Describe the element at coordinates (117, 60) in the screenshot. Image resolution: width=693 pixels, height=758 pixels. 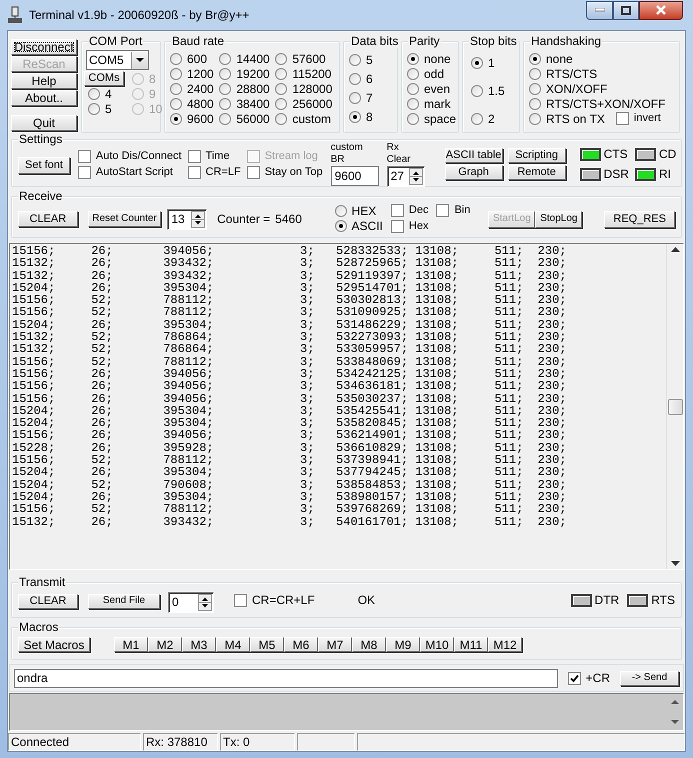
I see `com-port-dropdown: COM5` at that location.